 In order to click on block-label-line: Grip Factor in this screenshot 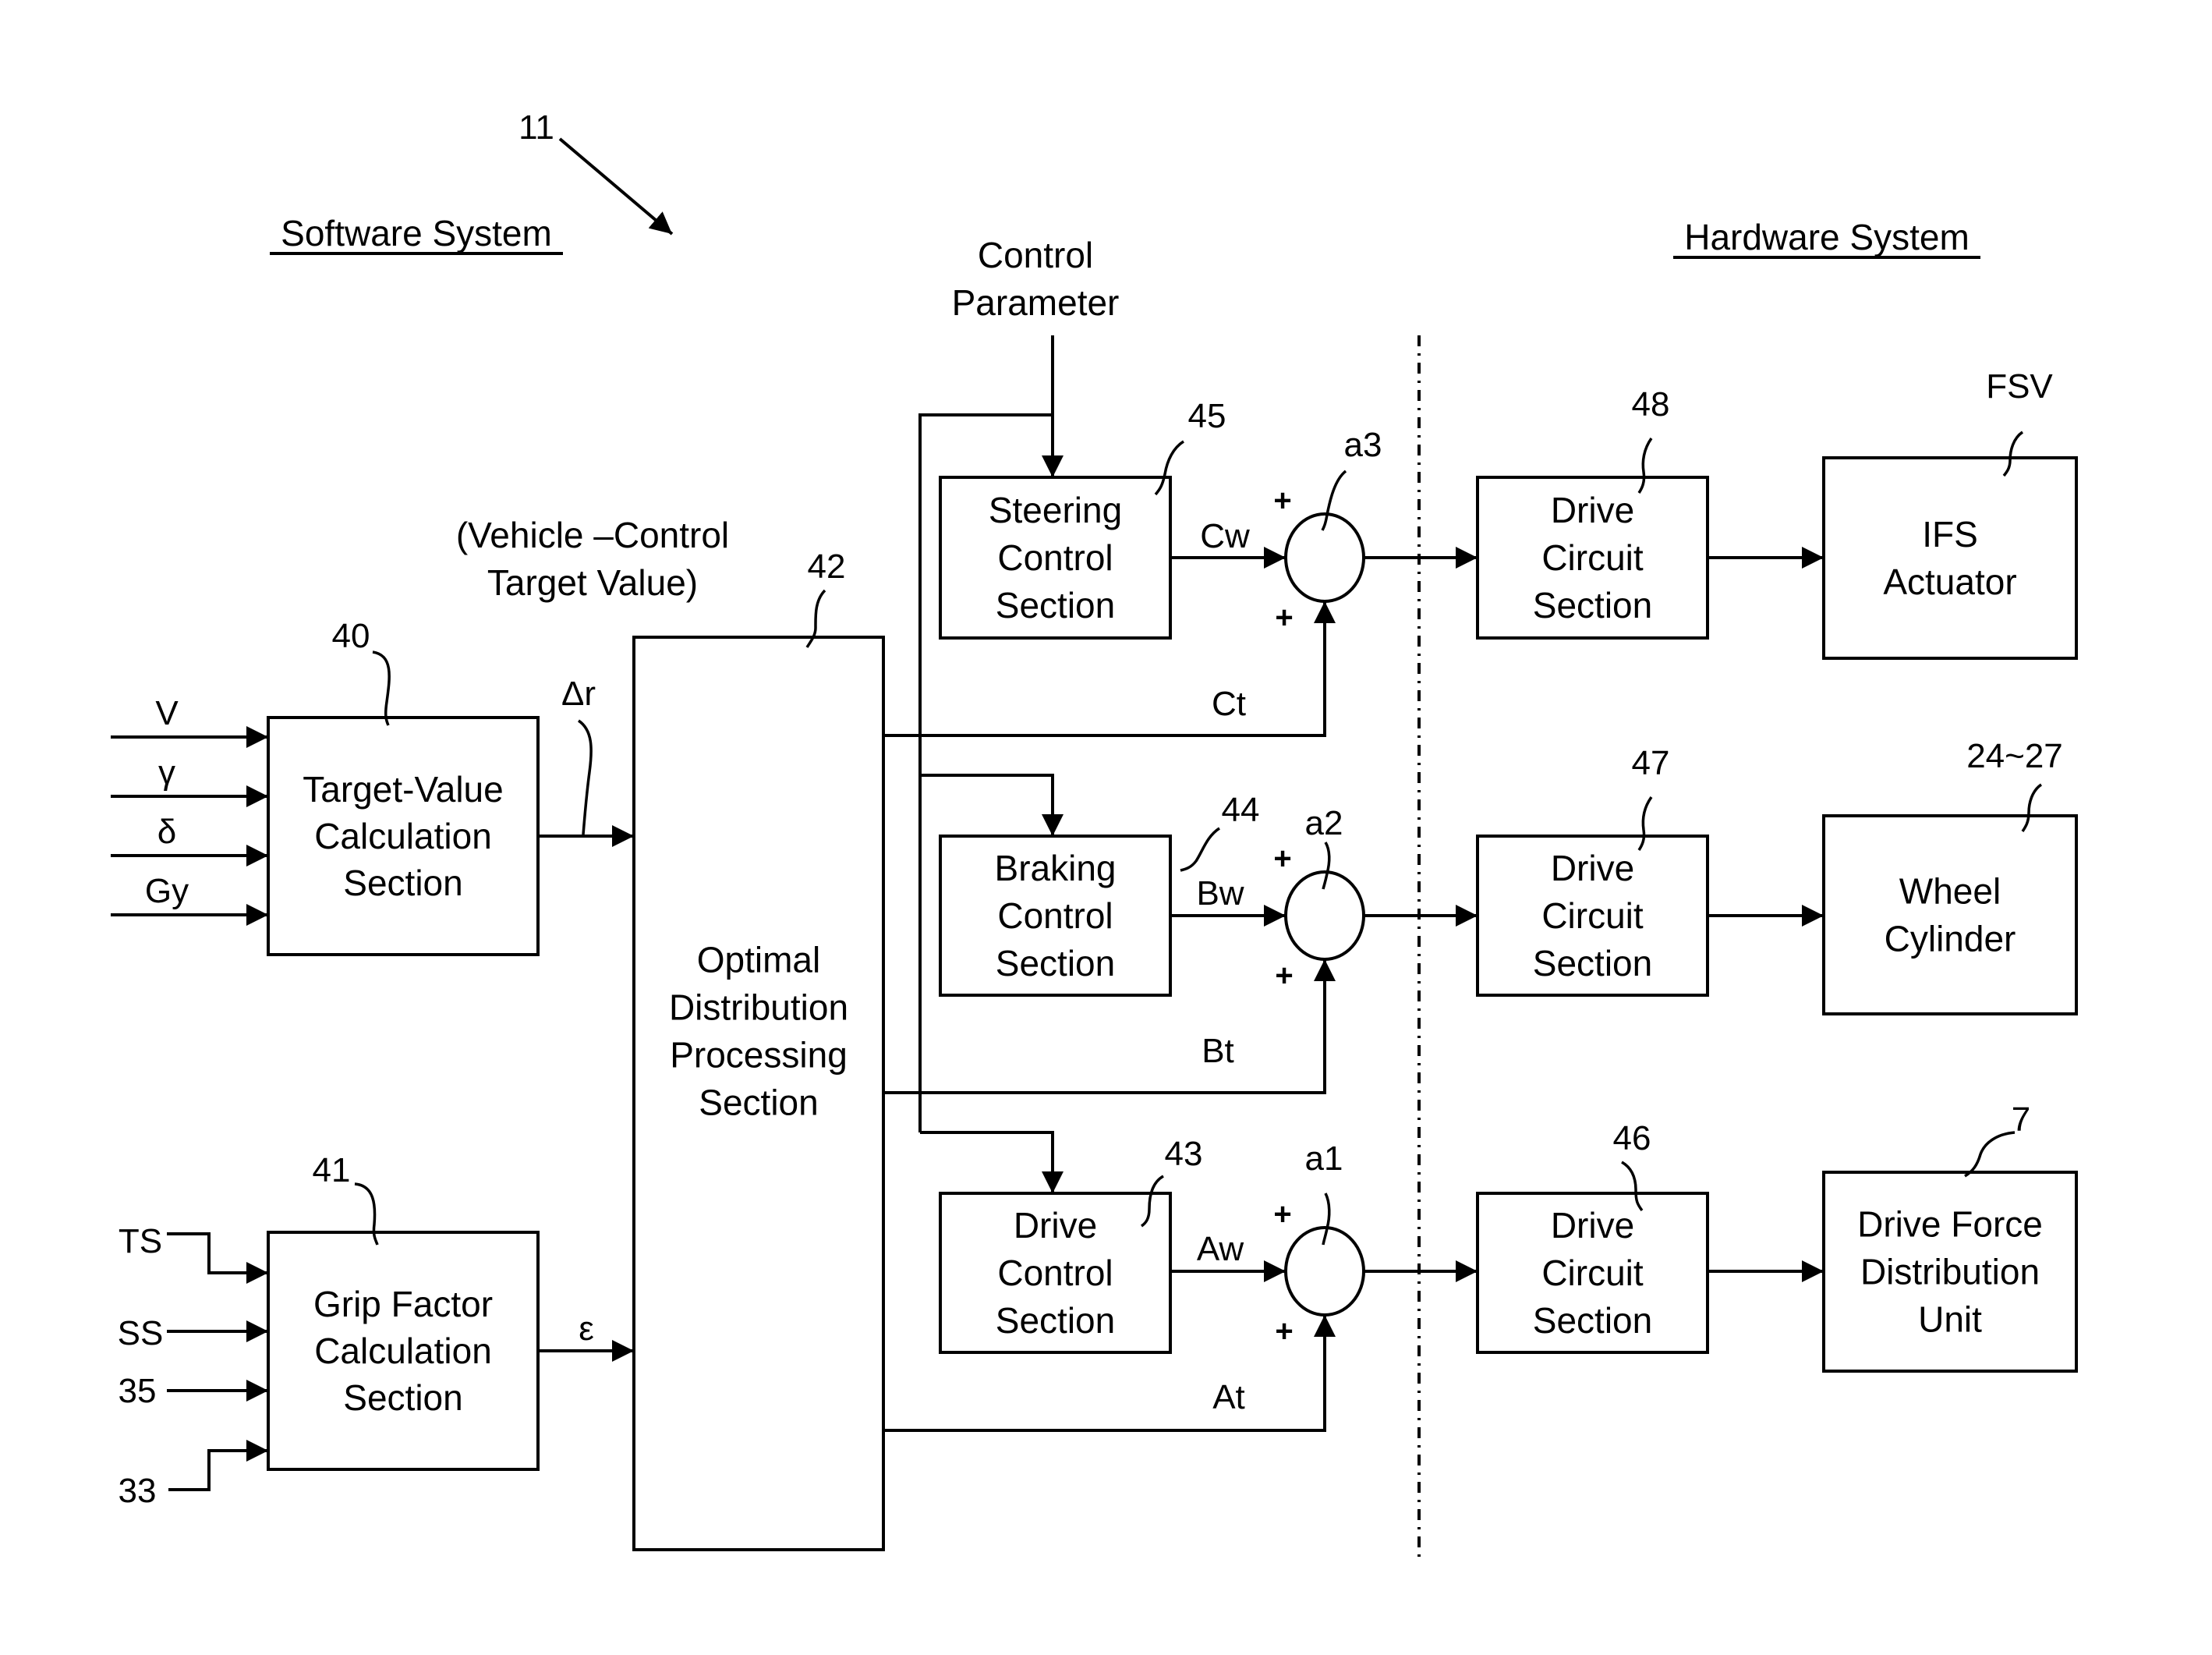, I will do `click(403, 1304)`.